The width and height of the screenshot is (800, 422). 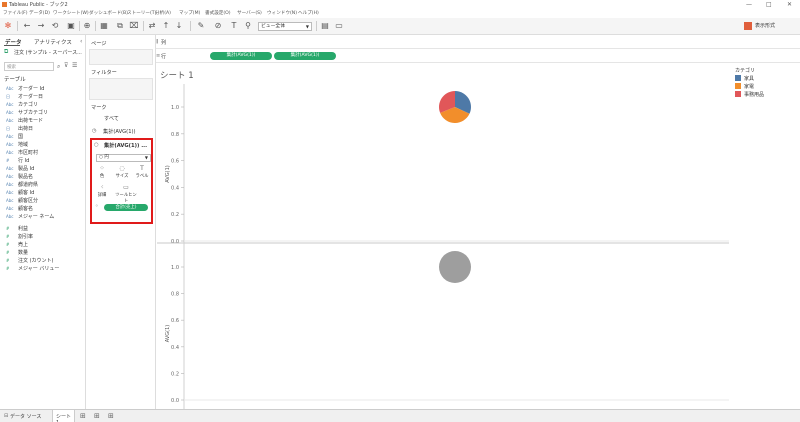 What do you see at coordinates (121, 89) in the screenshot?
I see `filters-shelf` at bounding box center [121, 89].